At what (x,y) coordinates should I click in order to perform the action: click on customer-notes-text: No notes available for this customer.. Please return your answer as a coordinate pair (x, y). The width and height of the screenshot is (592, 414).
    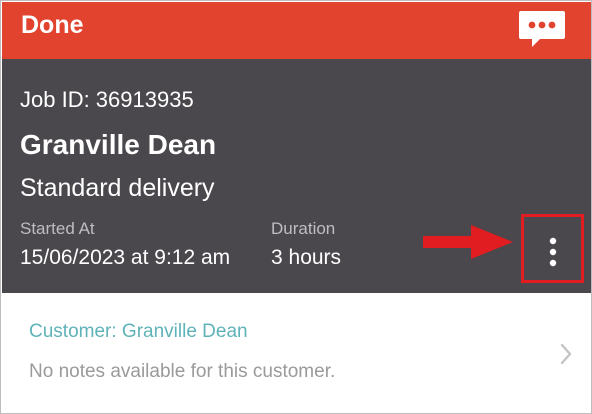
    Looking at the image, I should click on (182, 371).